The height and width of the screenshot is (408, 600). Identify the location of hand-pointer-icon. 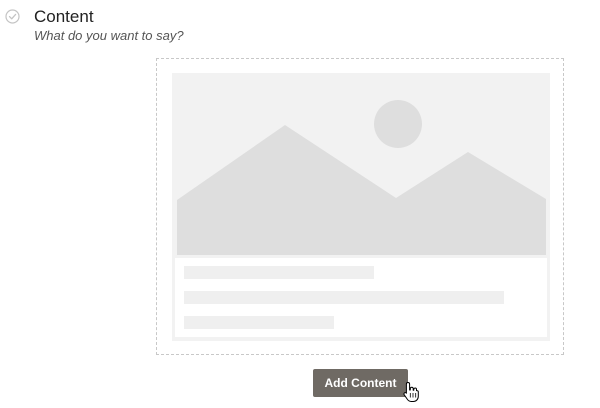
(411, 392).